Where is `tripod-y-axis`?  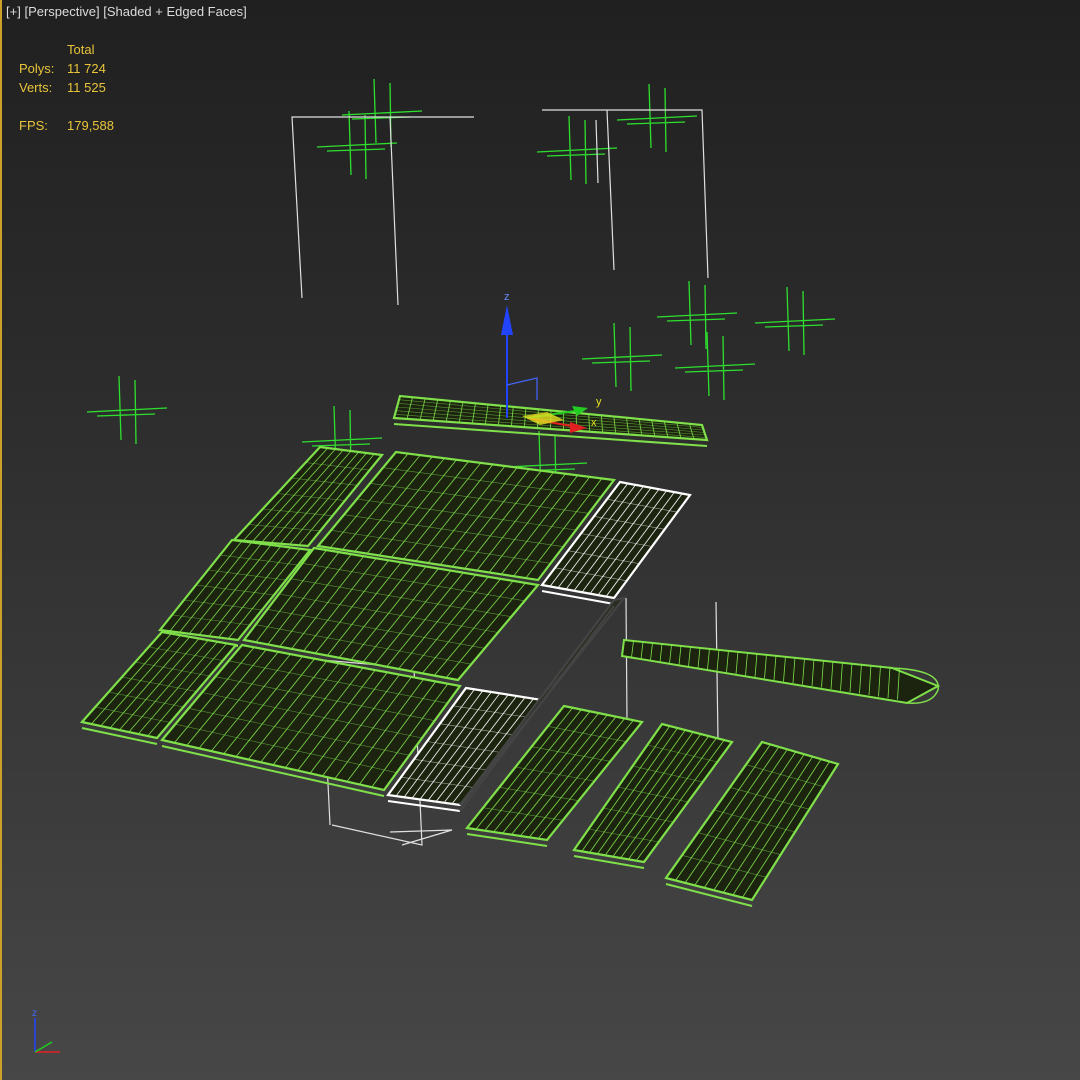 tripod-y-axis is located at coordinates (43, 1047).